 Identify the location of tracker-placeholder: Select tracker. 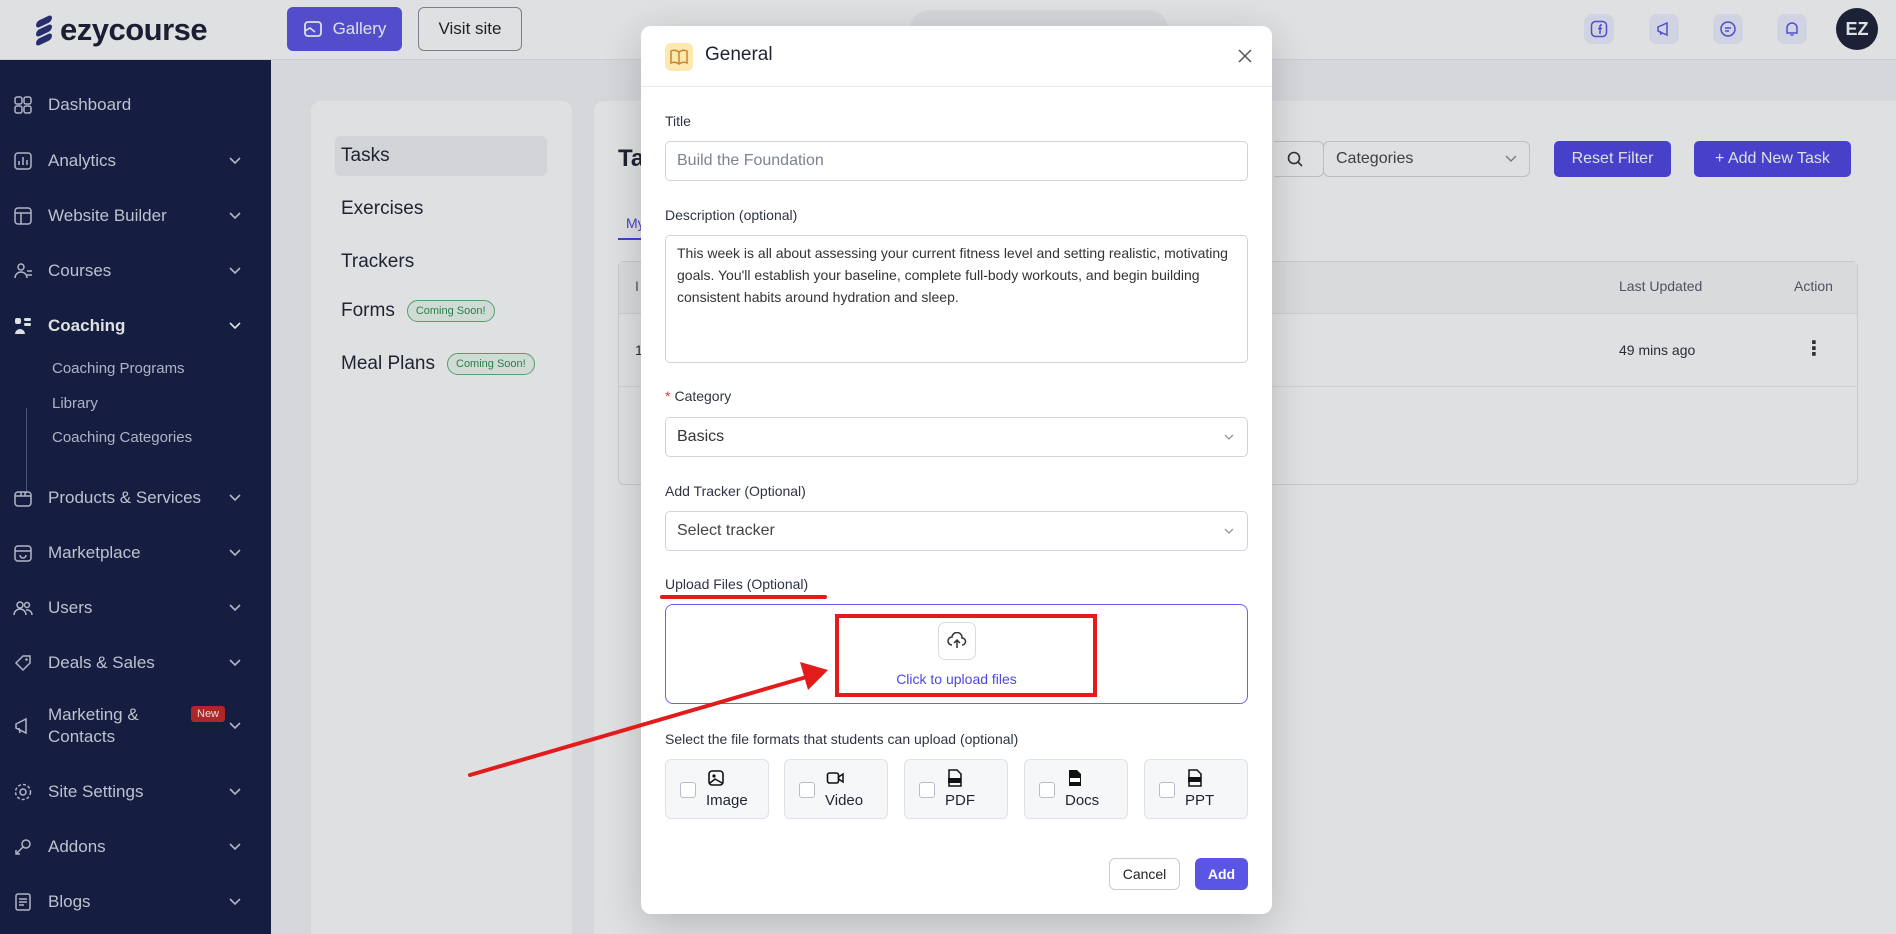
(726, 530).